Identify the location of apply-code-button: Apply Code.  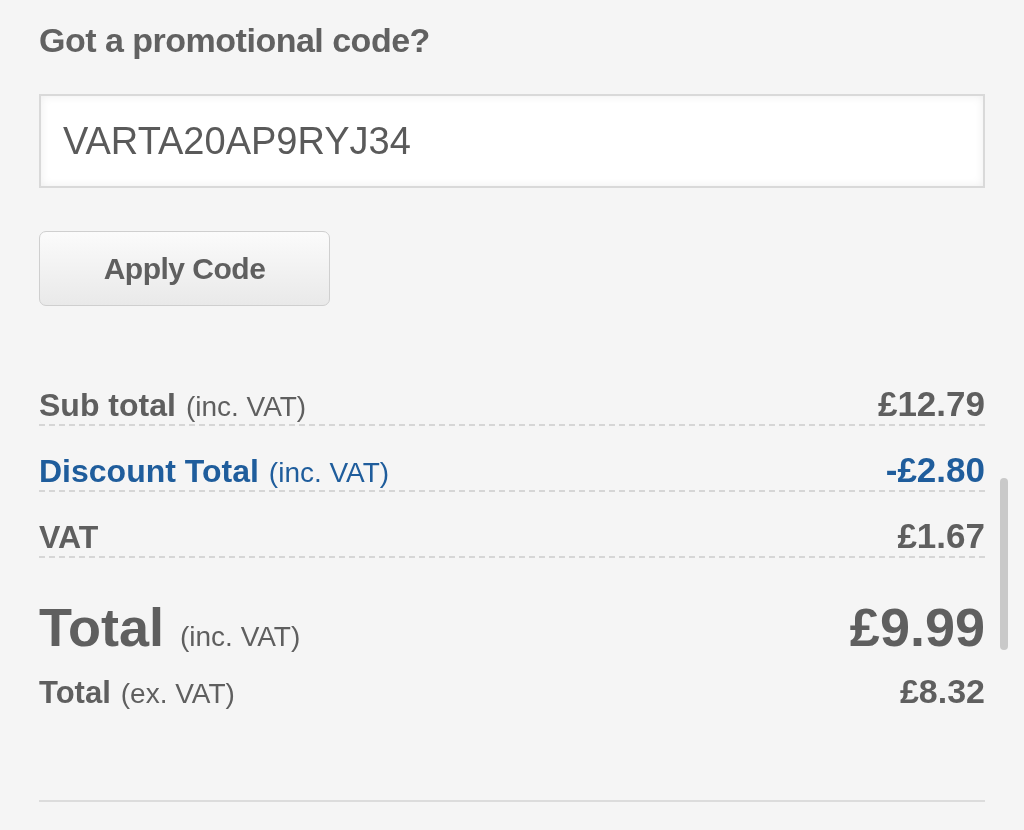
(184, 268).